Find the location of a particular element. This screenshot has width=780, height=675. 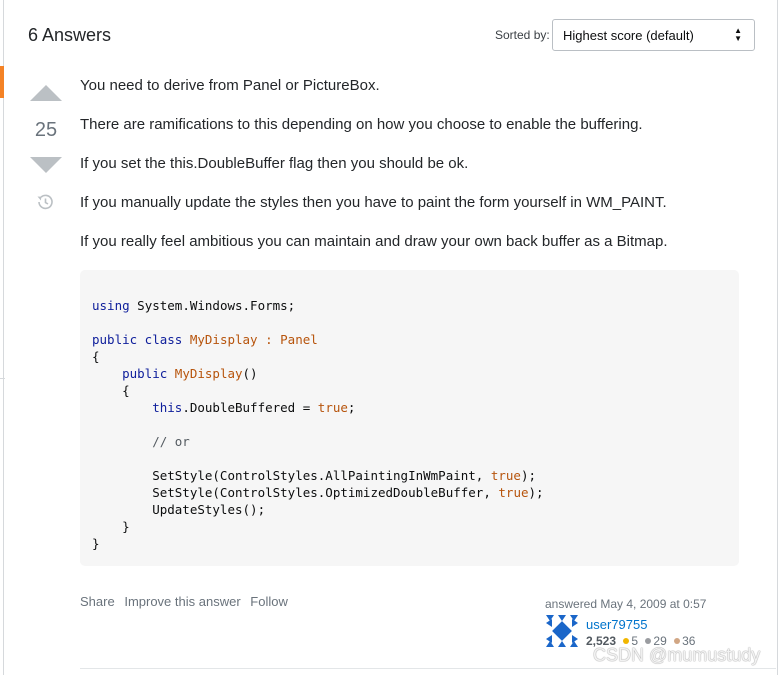

code-token: using is located at coordinates (111, 305).